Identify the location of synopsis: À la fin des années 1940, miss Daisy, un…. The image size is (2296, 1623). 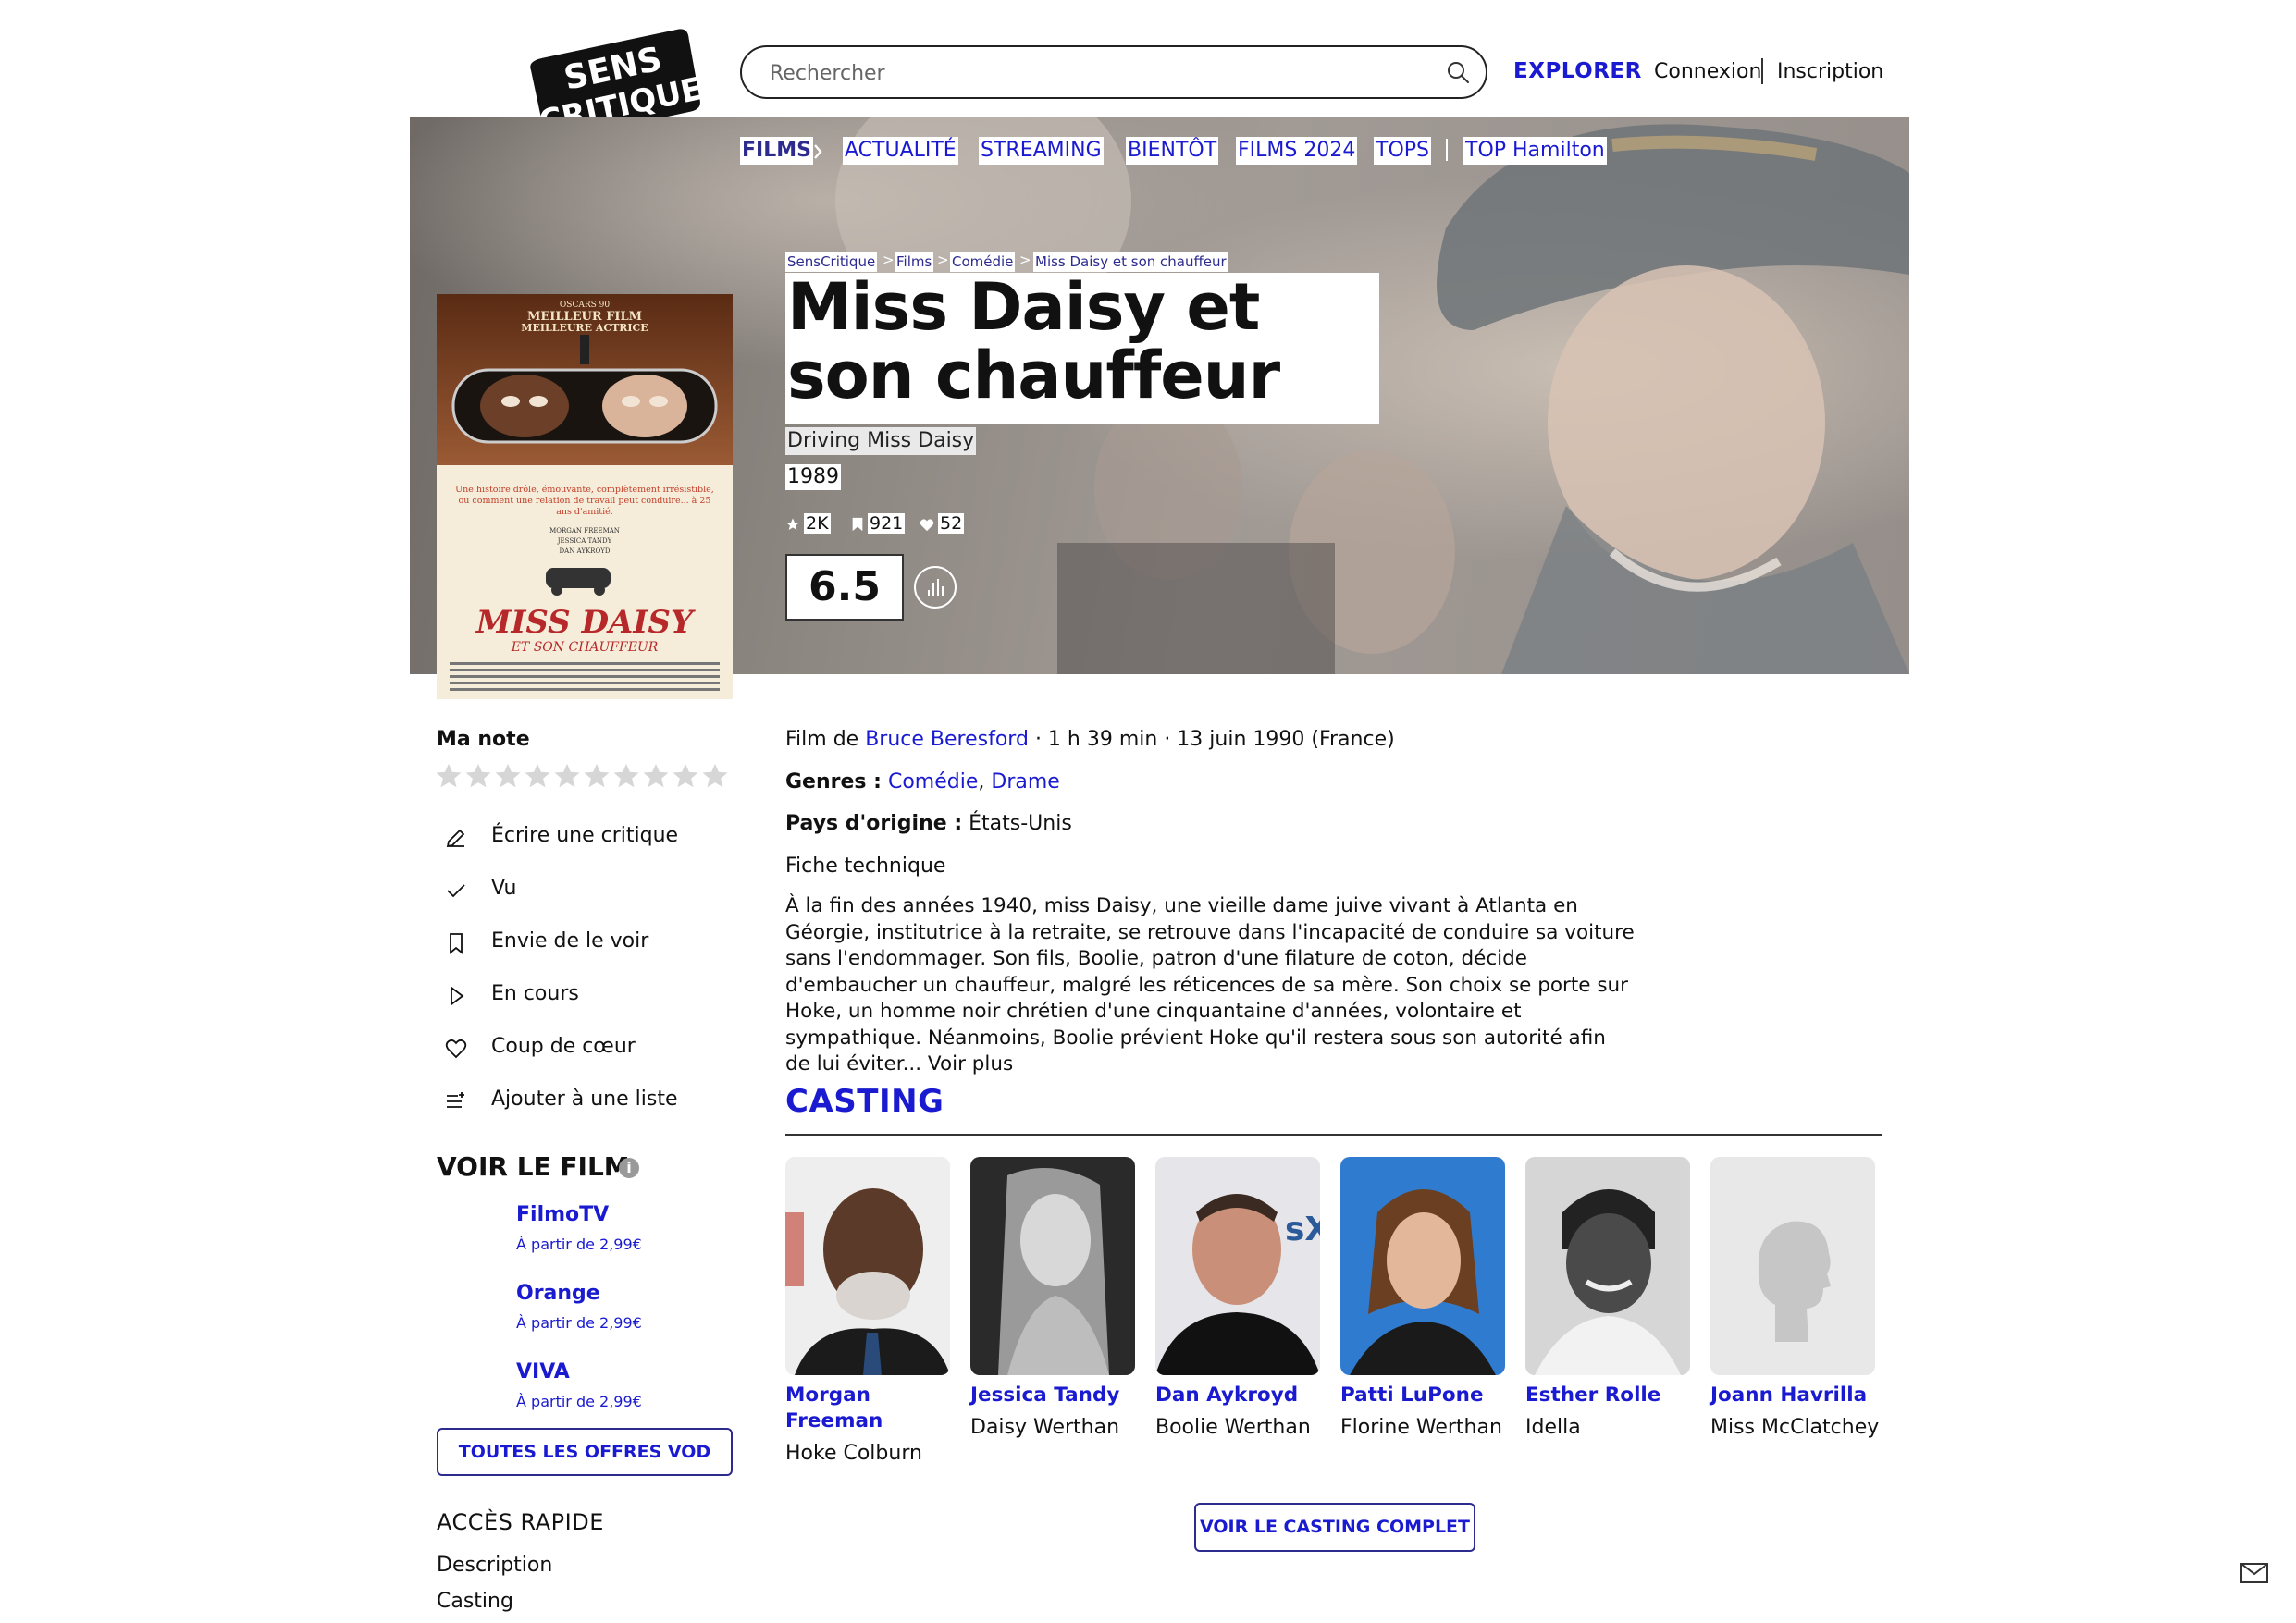
(1210, 985).